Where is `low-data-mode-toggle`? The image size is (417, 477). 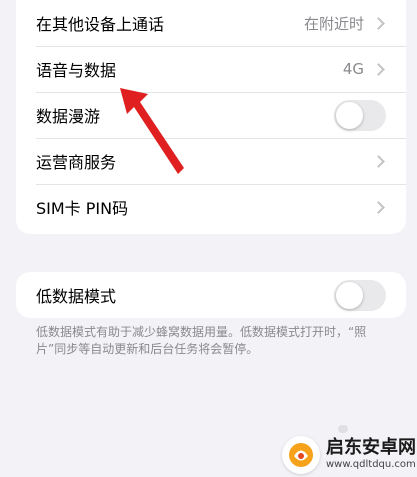 low-data-mode-toggle is located at coordinates (360, 295).